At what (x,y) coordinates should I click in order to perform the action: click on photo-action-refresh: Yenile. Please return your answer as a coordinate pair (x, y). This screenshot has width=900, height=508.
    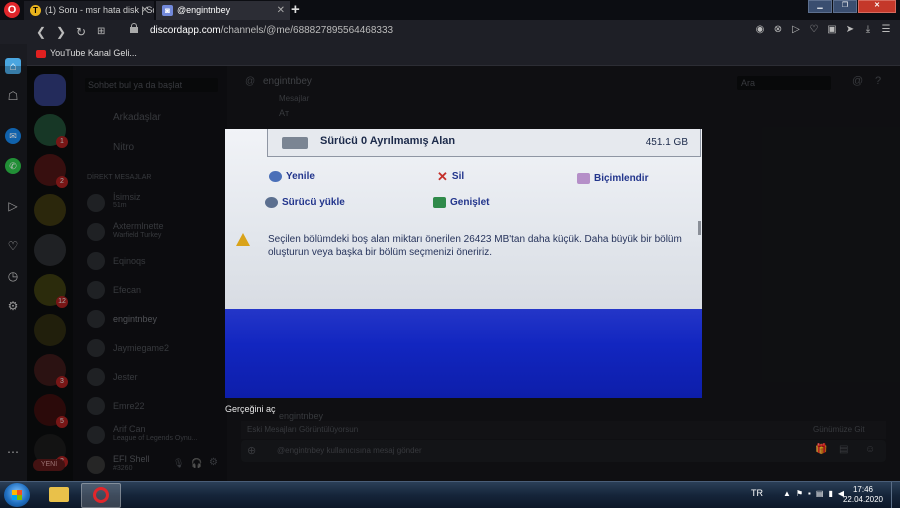
    Looking at the image, I should click on (292, 176).